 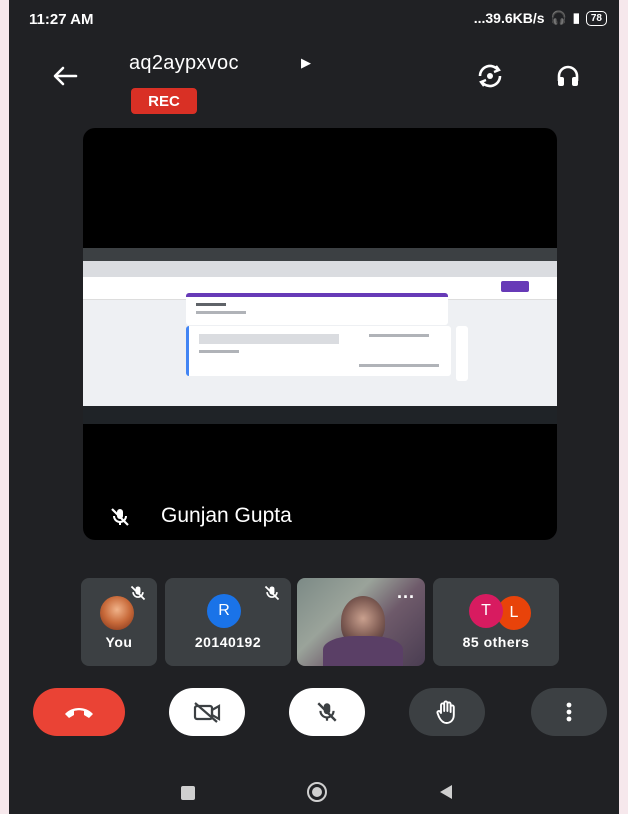 What do you see at coordinates (119, 642) in the screenshot?
I see `participant-label: You` at bounding box center [119, 642].